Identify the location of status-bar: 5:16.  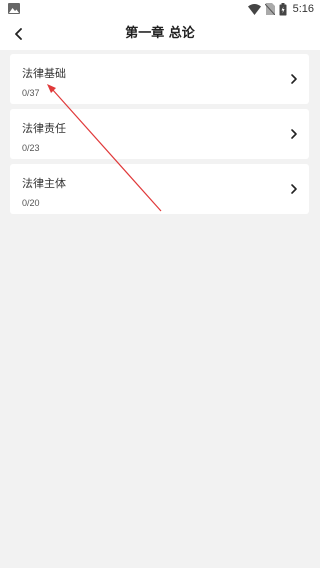
(160, 9).